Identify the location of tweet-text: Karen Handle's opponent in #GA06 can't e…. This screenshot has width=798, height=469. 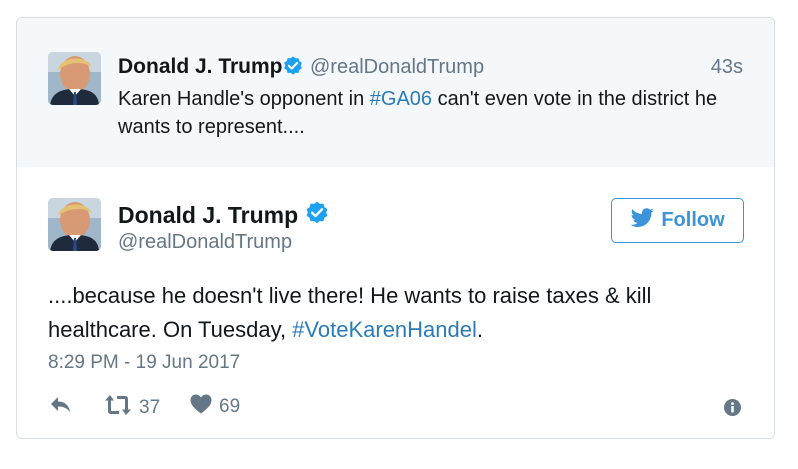
(418, 113).